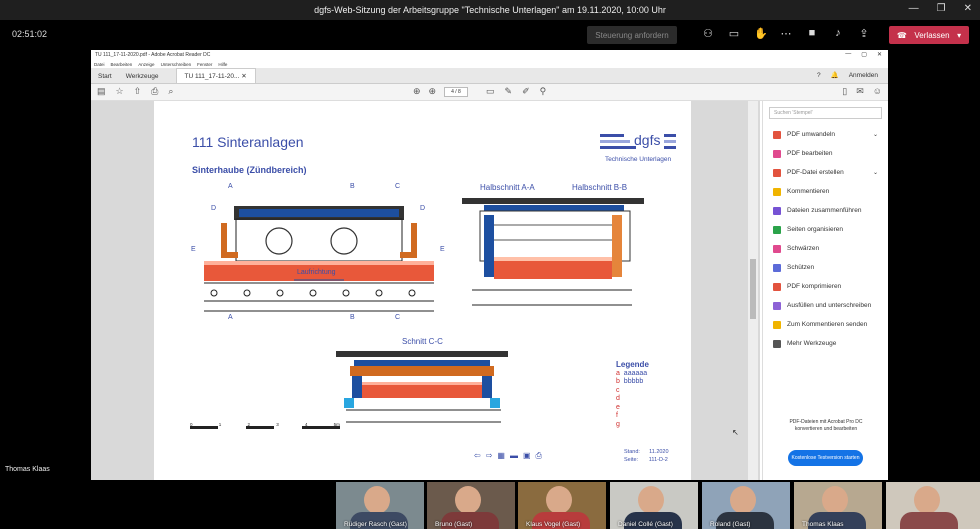 Image resolution: width=980 pixels, height=529 pixels. I want to click on print-icon: ⎙, so click(154, 91).